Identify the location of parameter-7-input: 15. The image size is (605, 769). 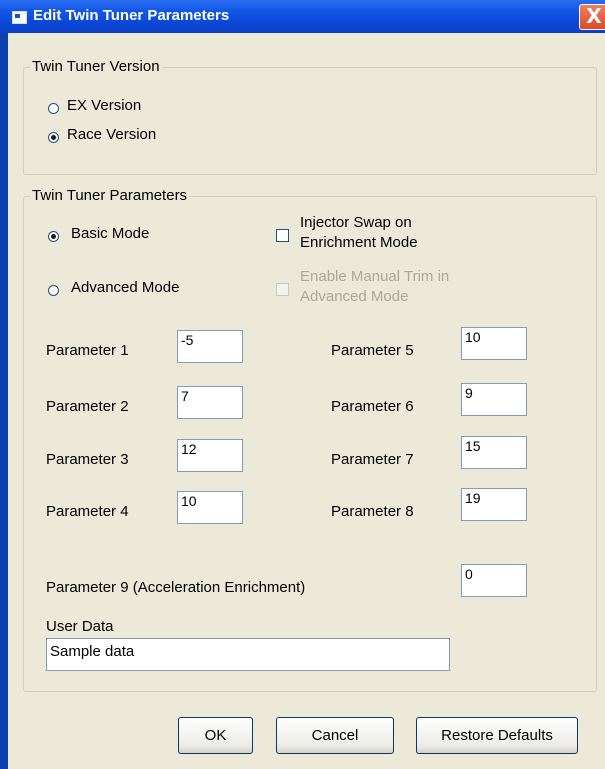
(494, 452).